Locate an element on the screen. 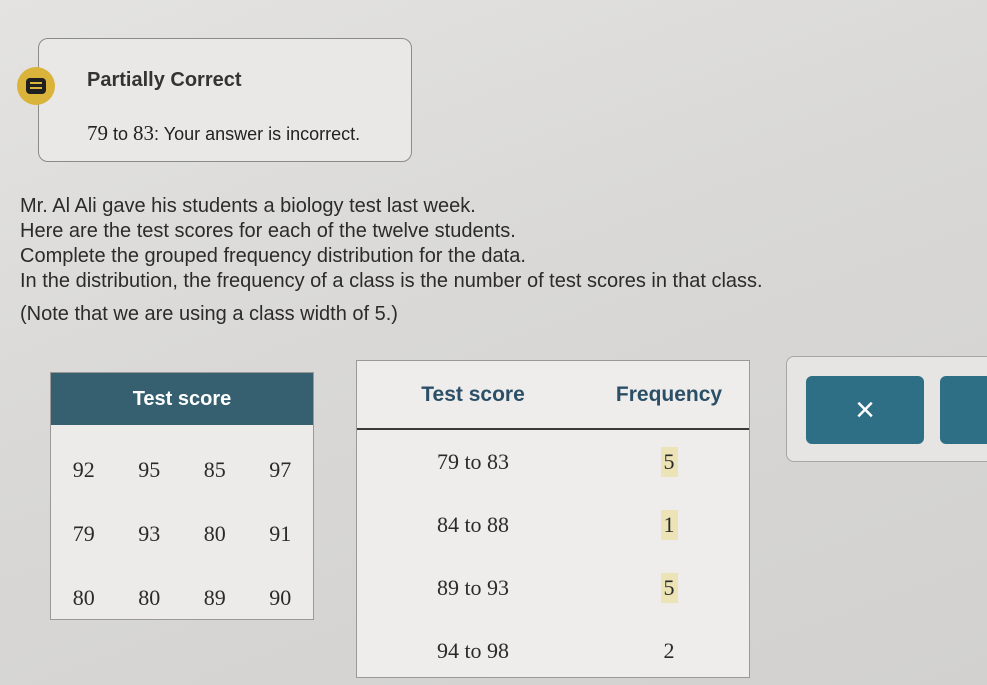  score-cell: 93 is located at coordinates (149, 533).